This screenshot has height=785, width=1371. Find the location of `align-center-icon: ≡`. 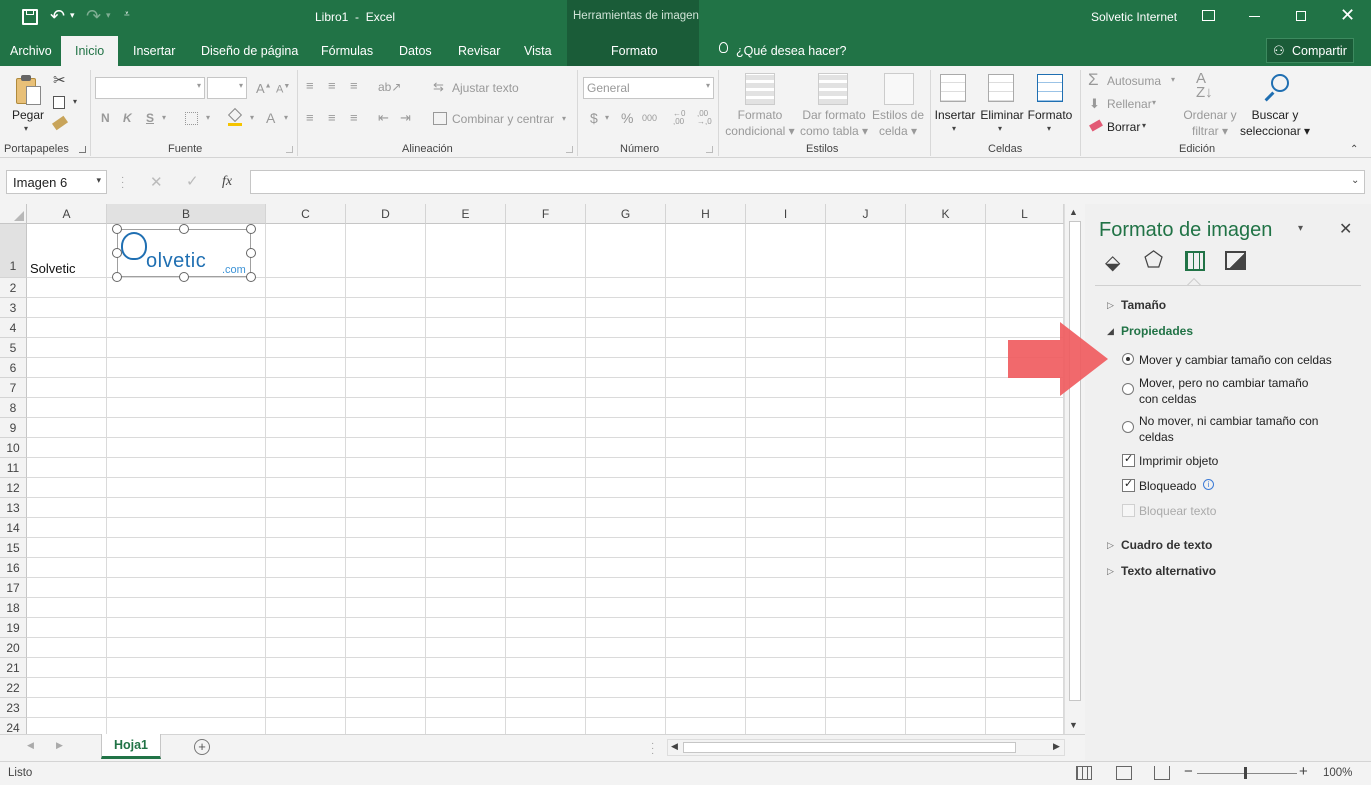

align-center-icon: ≡ is located at coordinates (332, 117).